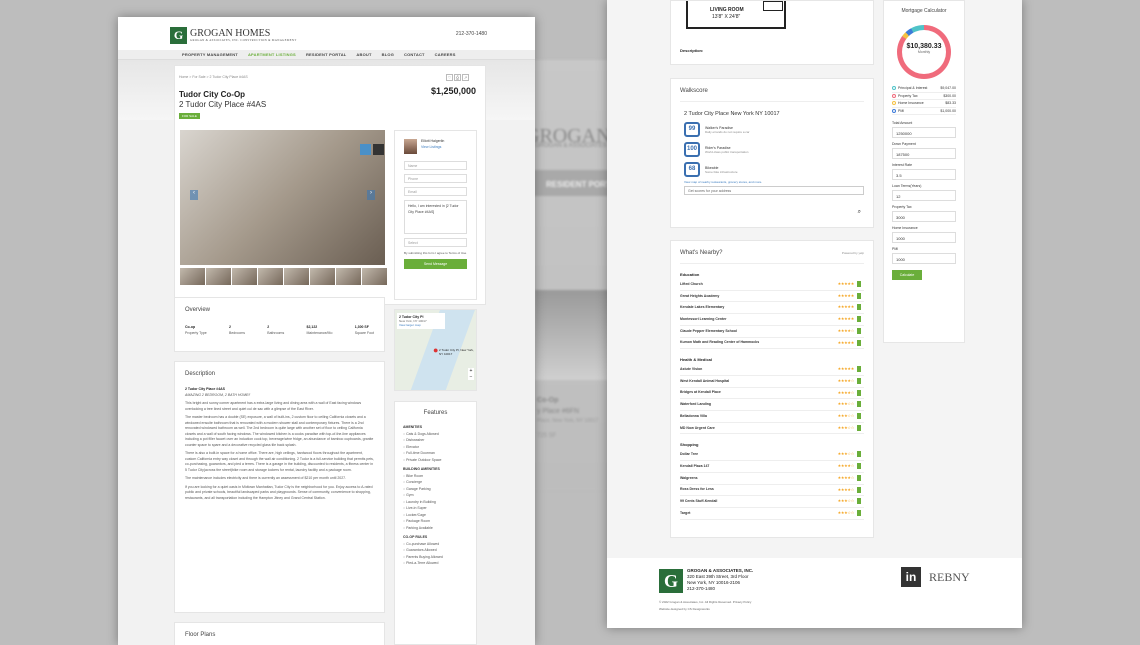  What do you see at coordinates (924, 111) in the screenshot?
I see `mortgage-legend-row: PMI $1,000.00` at bounding box center [924, 111].